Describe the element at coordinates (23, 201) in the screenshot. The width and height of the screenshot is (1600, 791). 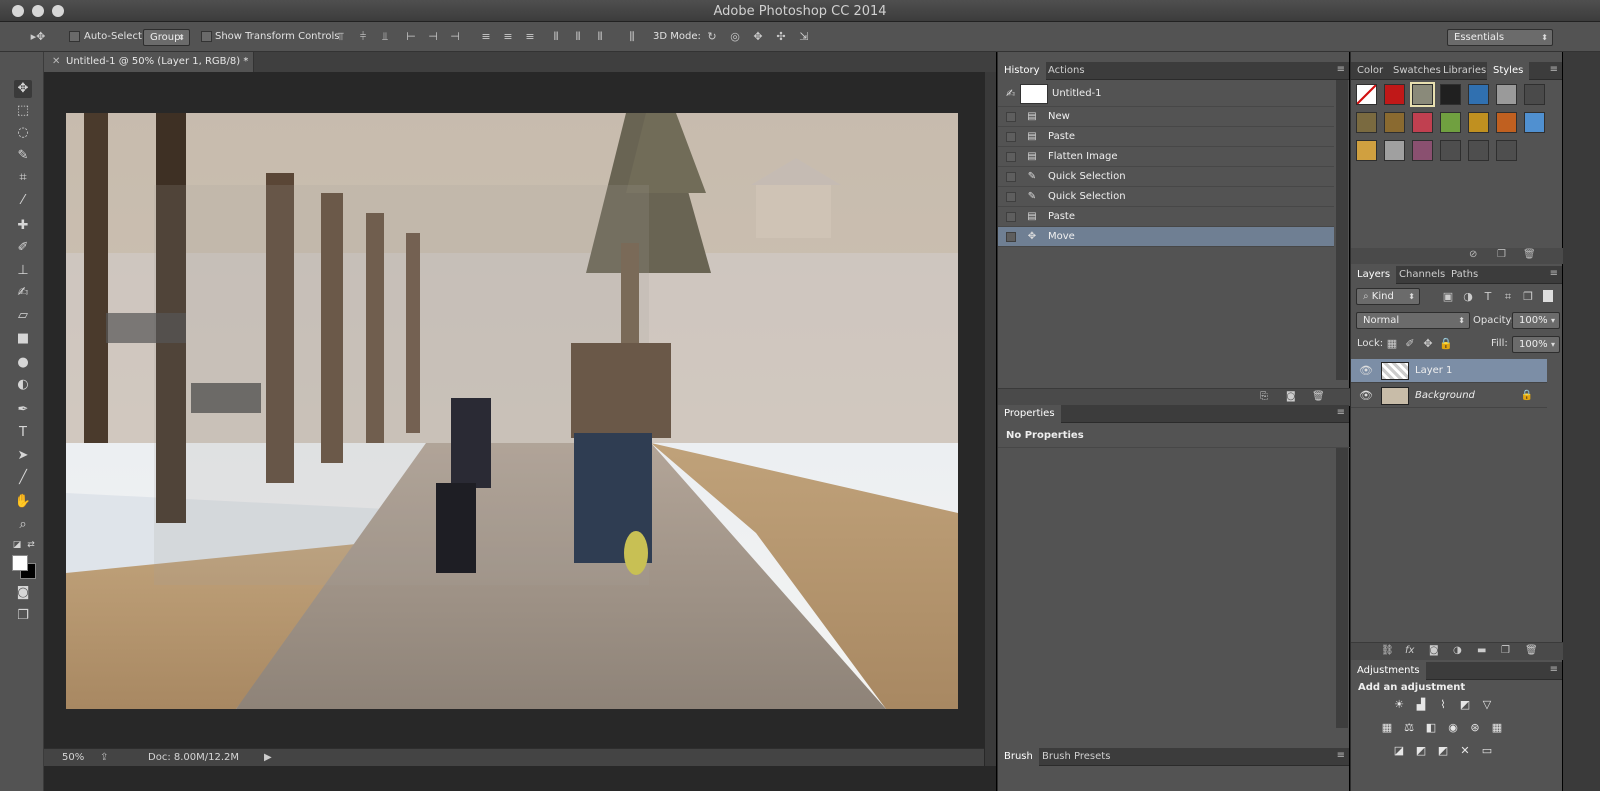
I see `eyedropper-tool-icon: ⁄` at that location.